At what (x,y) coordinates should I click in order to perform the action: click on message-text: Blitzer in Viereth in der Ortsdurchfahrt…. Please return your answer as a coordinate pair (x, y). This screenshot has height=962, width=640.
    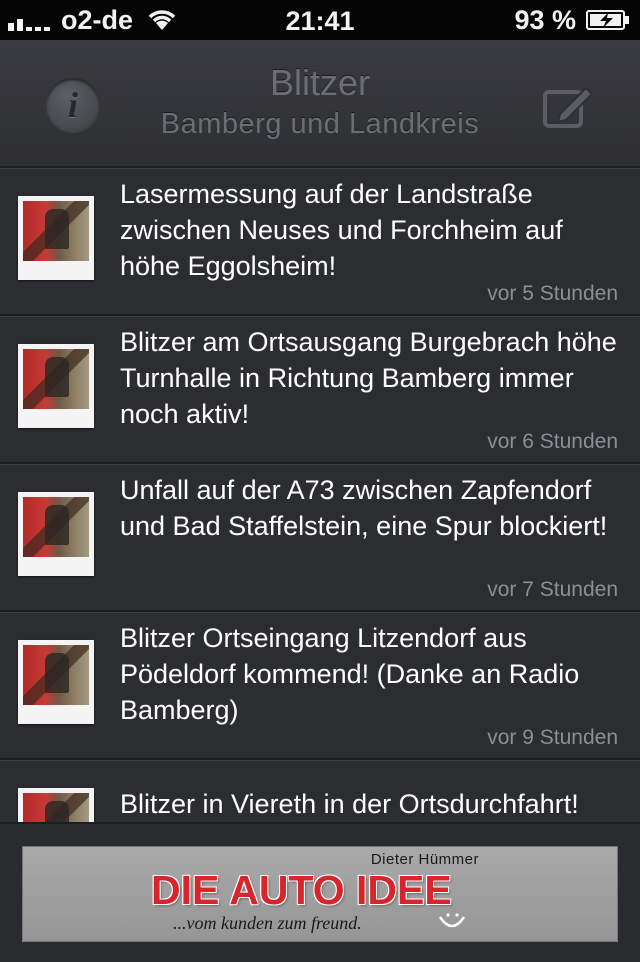
    Looking at the image, I should click on (349, 804).